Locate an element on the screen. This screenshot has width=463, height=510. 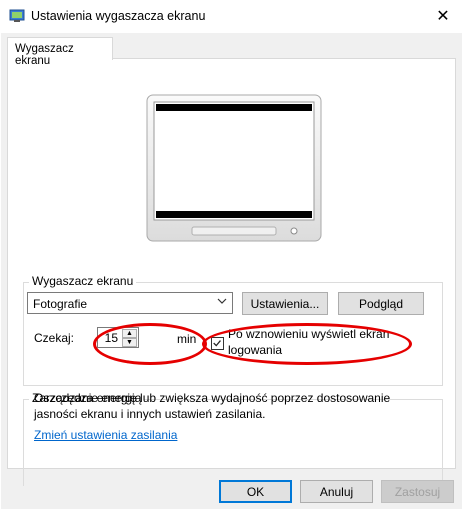
close-button: ✕ is located at coordinates (443, 16).